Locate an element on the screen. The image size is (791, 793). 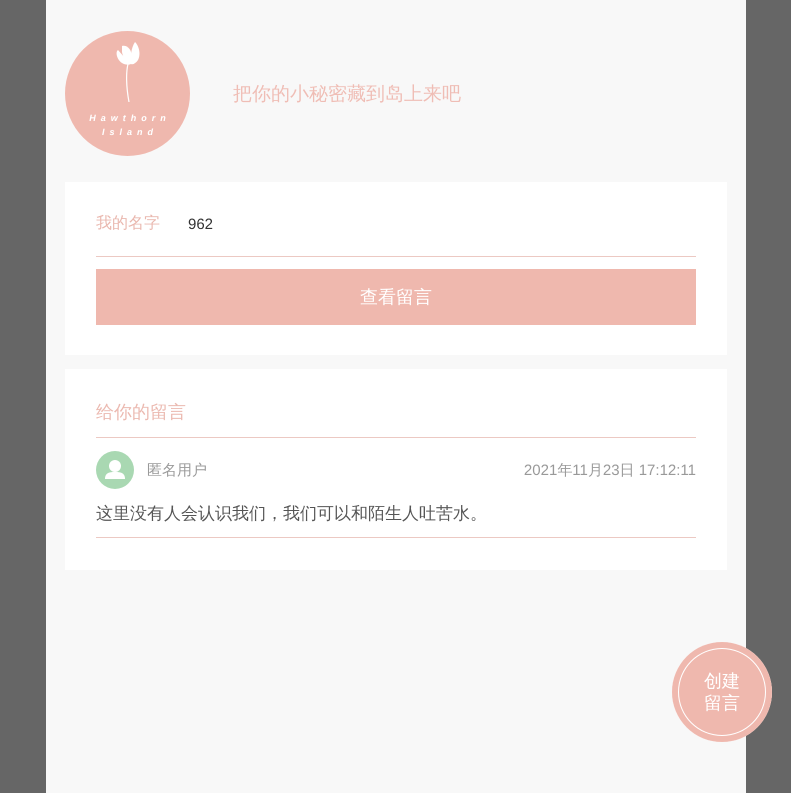
message-time: 2021年11月23日 17:12:11 is located at coordinates (610, 470).